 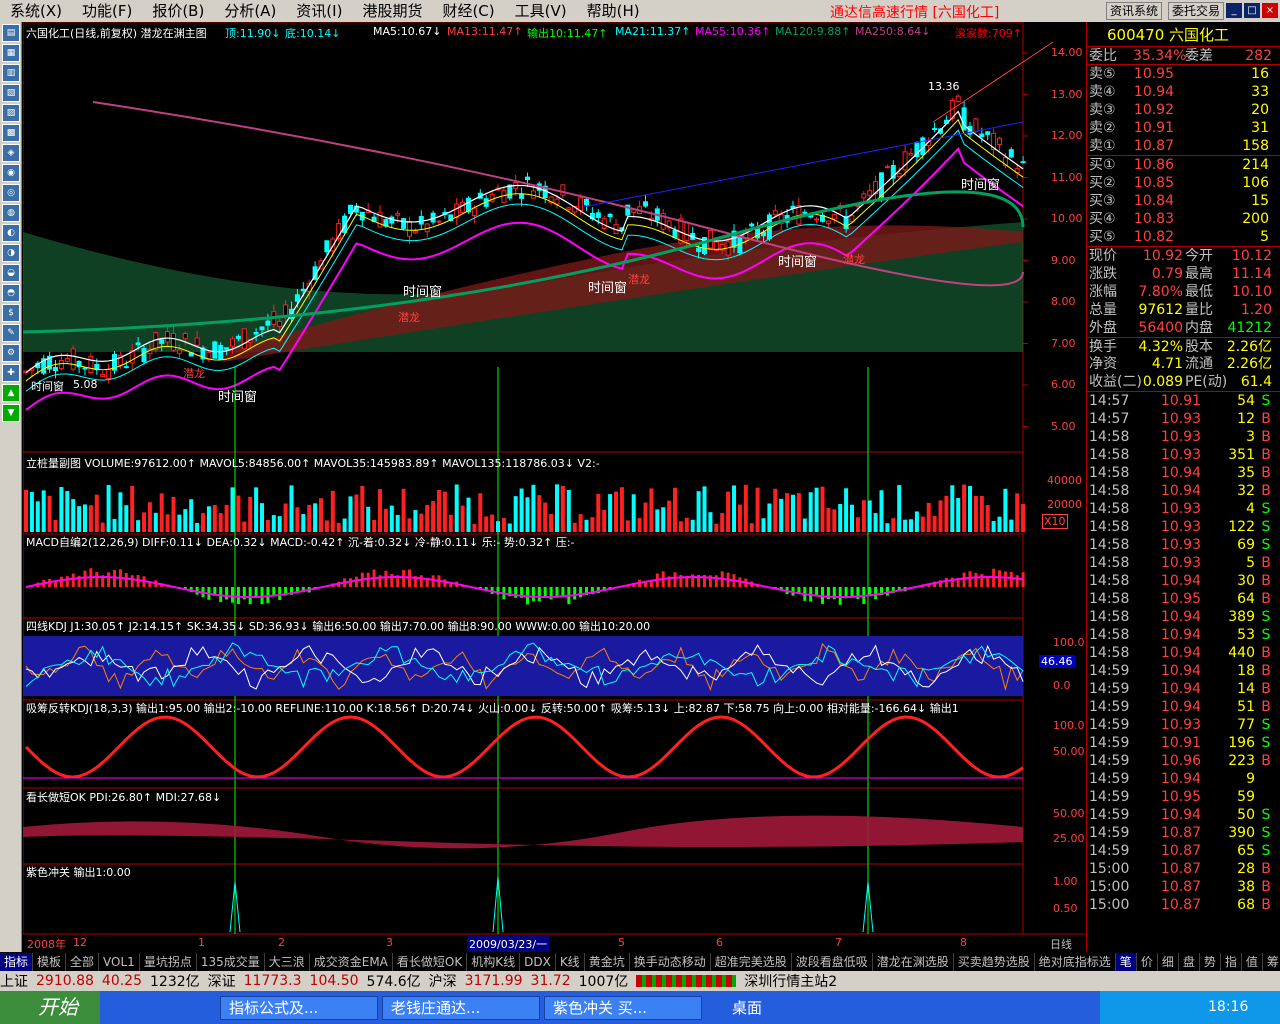 What do you see at coordinates (11, 53) in the screenshot?
I see `tool-icon: ▦` at bounding box center [11, 53].